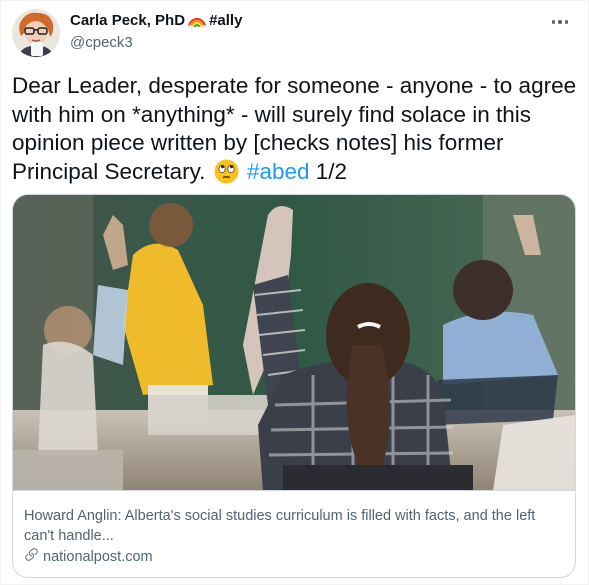  I want to click on card-domain-text: nationalpost.com, so click(98, 556).